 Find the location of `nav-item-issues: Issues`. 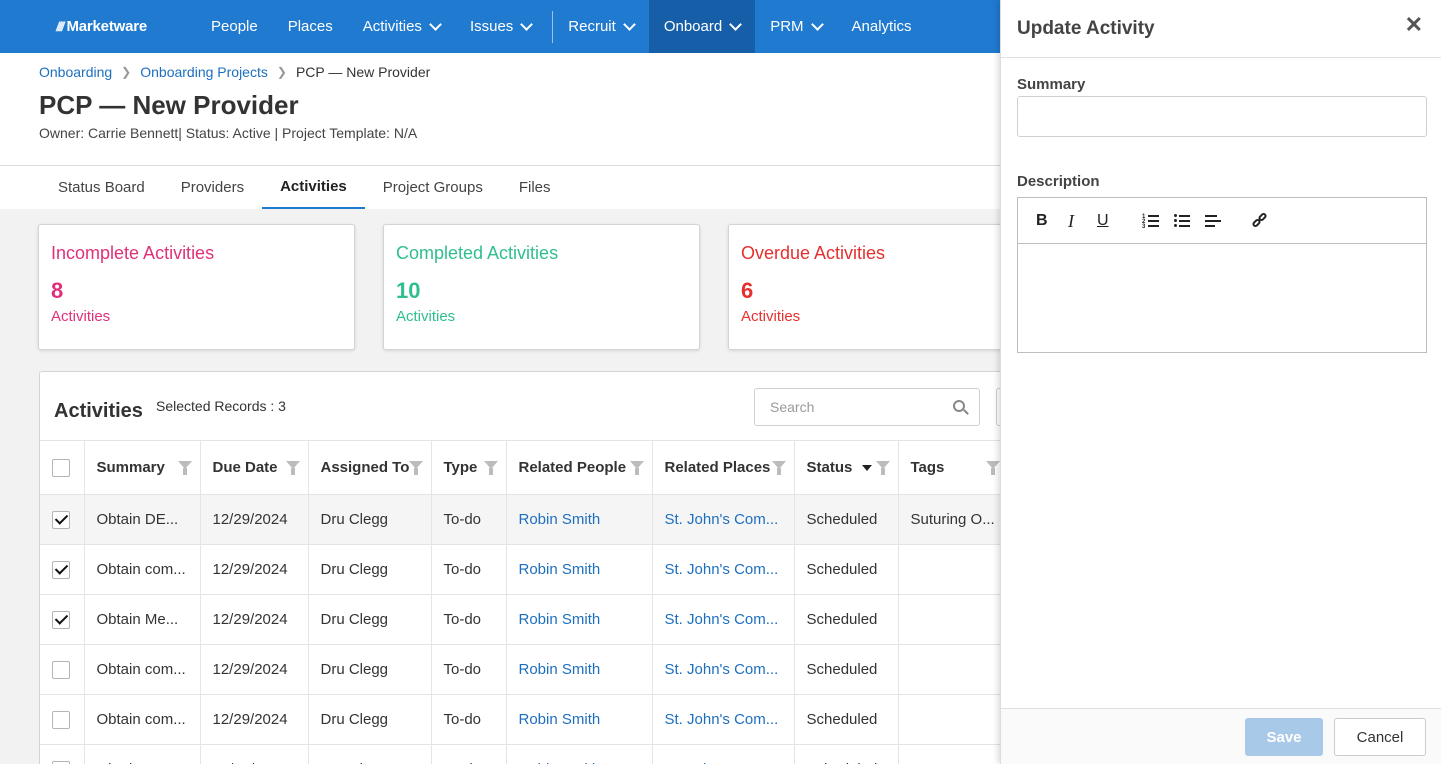

nav-item-issues: Issues is located at coordinates (500, 26).